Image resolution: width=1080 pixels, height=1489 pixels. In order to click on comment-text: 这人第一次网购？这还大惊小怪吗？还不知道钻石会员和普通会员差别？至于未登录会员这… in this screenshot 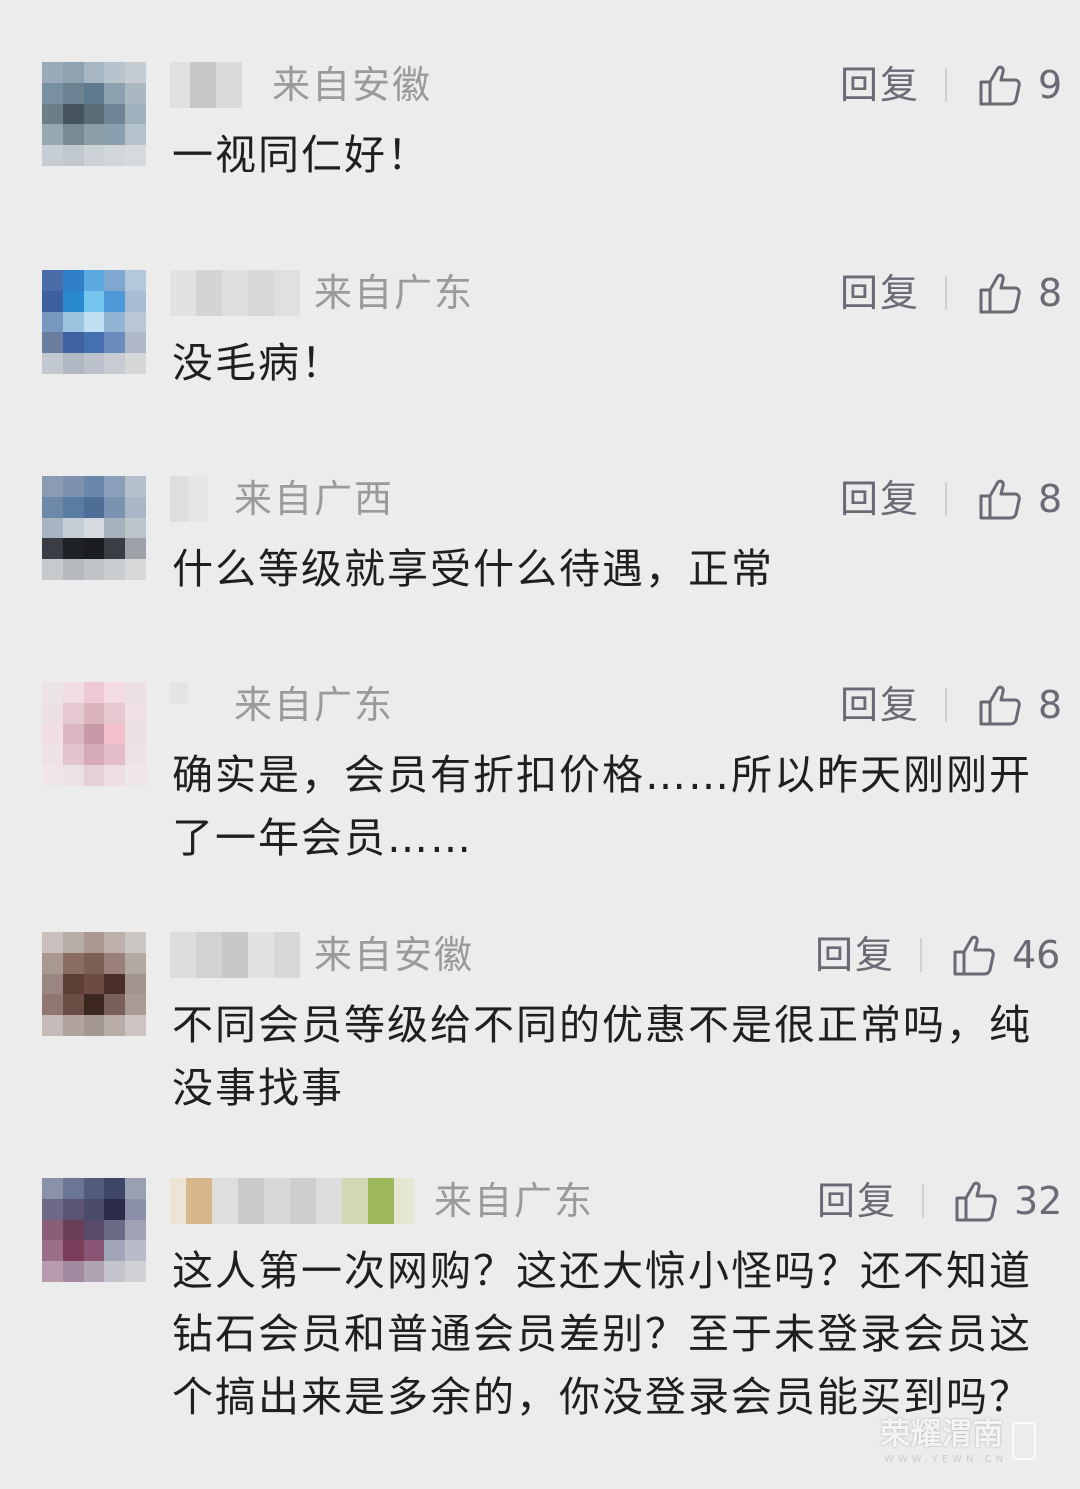, I will do `click(602, 1334)`.